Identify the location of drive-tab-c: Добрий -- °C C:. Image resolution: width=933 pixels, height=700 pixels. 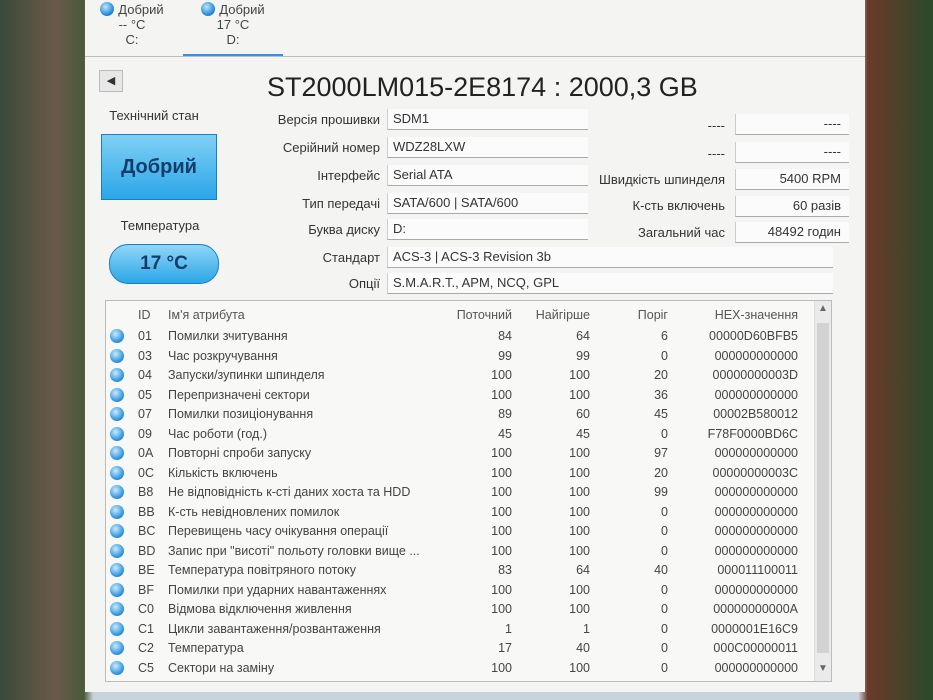
(132, 24).